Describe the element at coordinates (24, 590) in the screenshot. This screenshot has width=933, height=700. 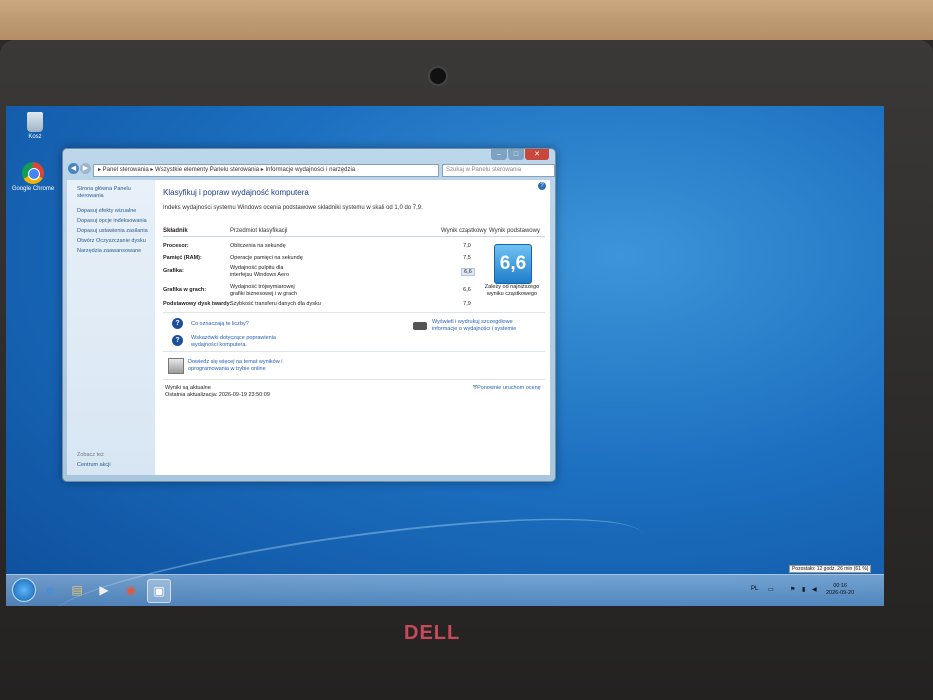
I see `start-button` at that location.